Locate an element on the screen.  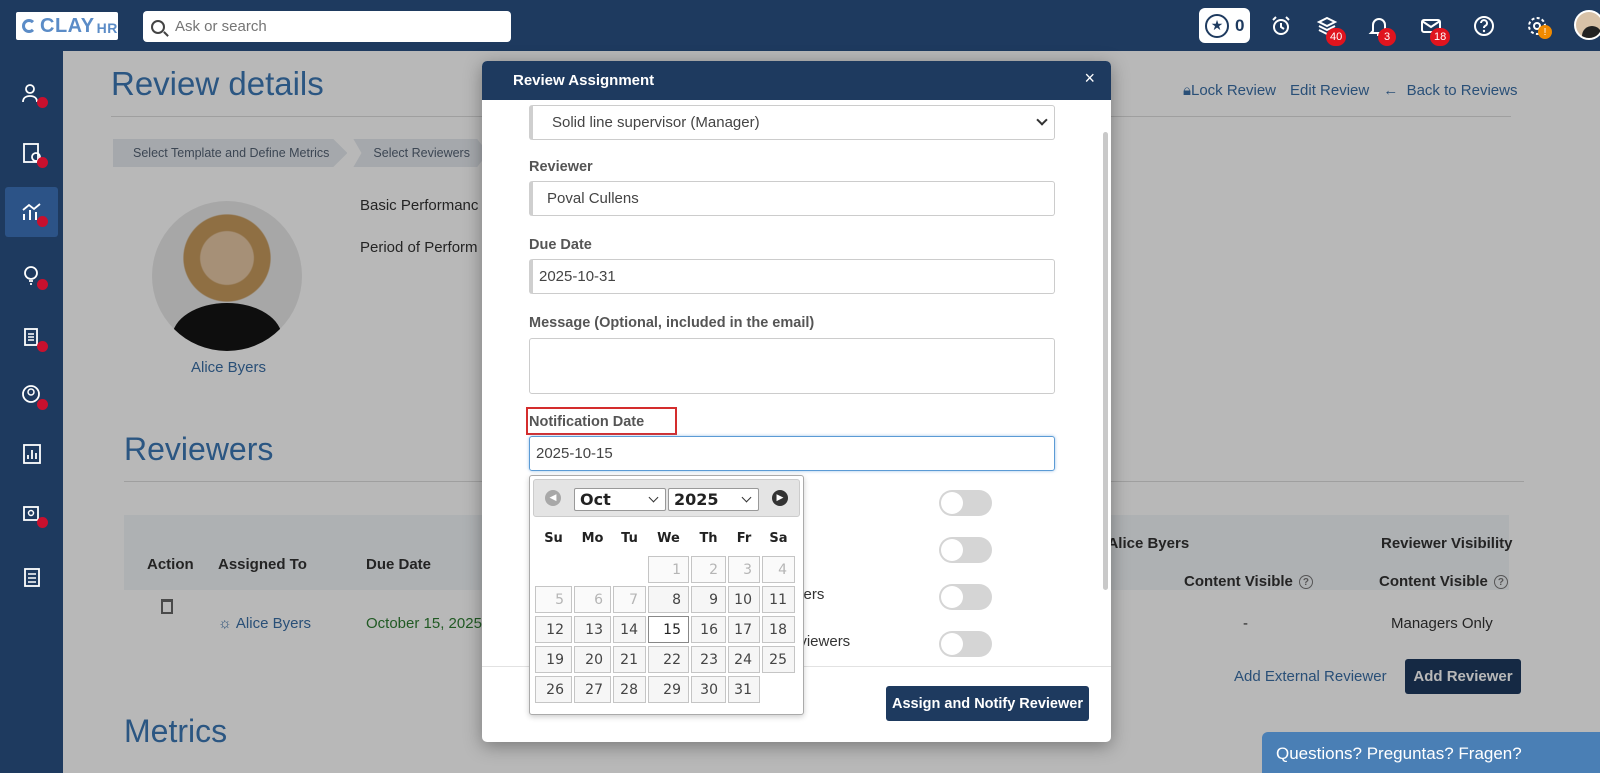
weekday-header: Fr is located at coordinates (744, 538).